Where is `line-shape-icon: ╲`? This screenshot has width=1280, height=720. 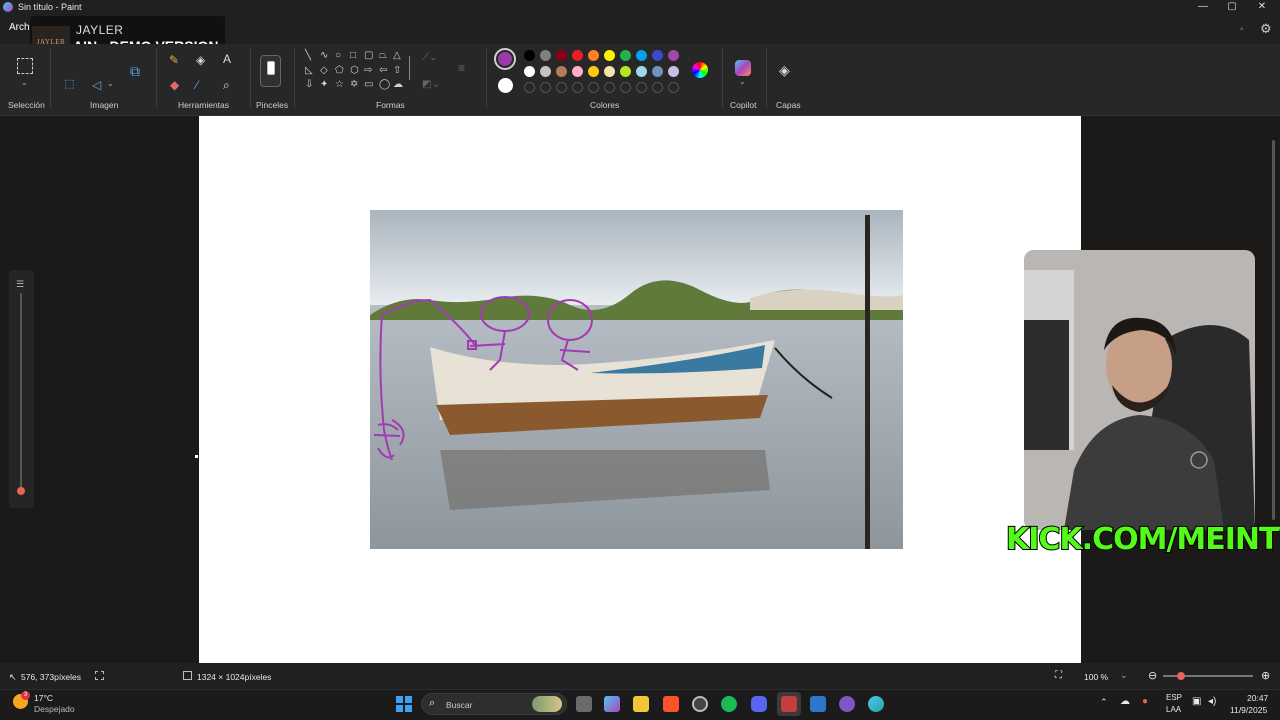
line-shape-icon: ╲ is located at coordinates (308, 56).